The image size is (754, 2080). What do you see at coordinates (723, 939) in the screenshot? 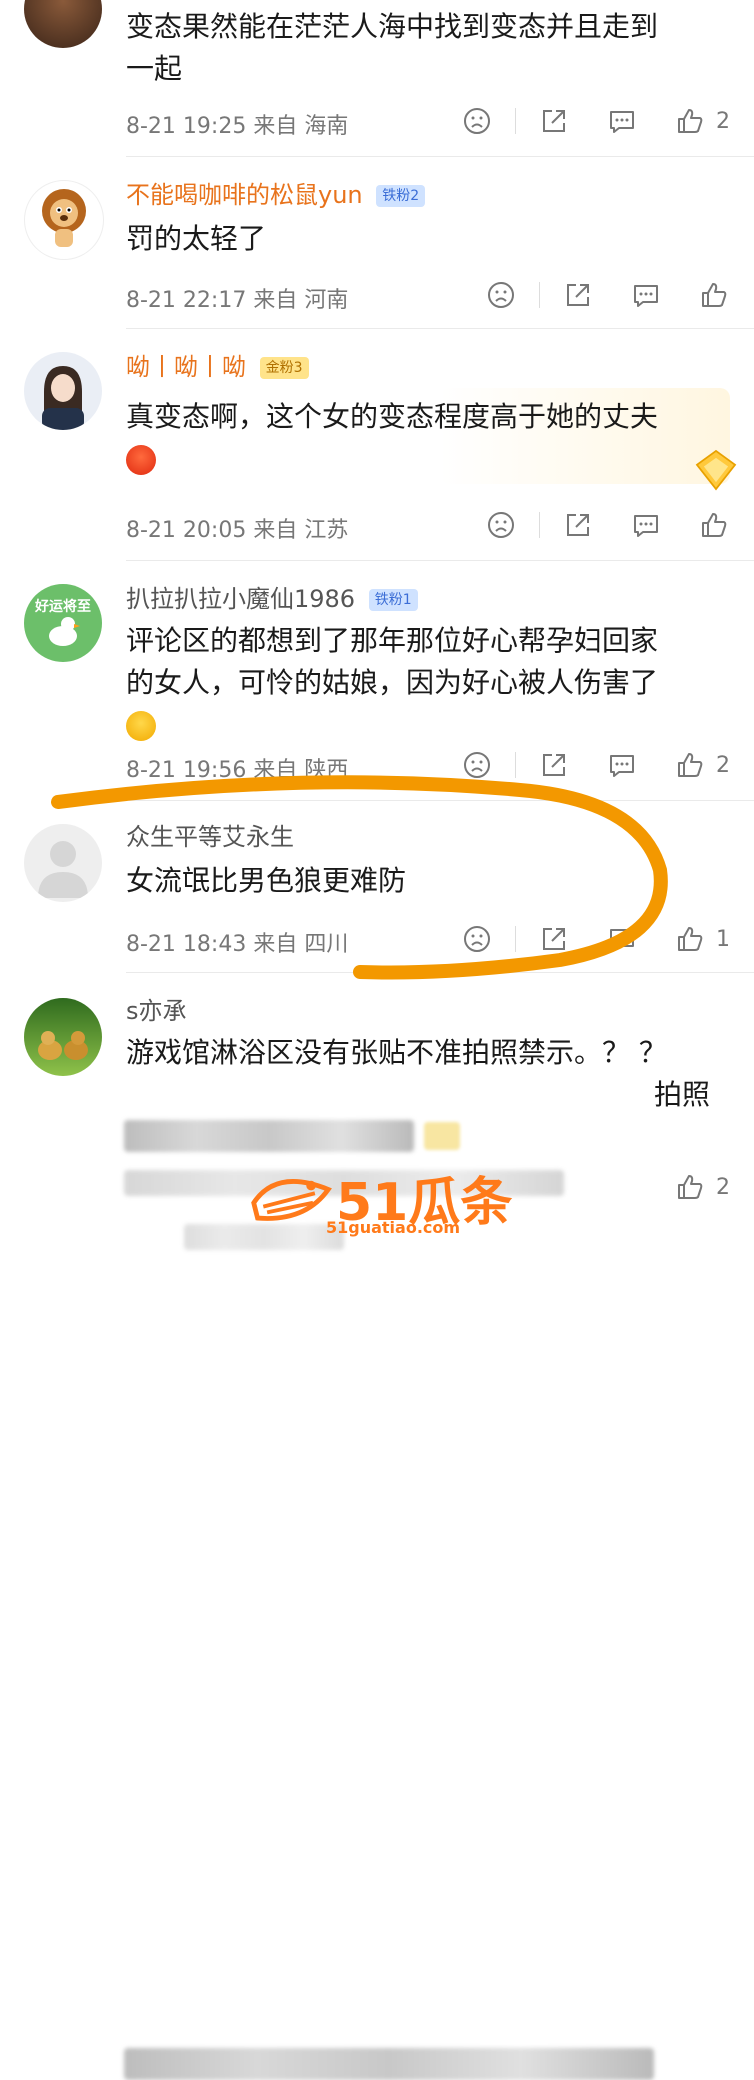
I see `like-count: 1` at bounding box center [723, 939].